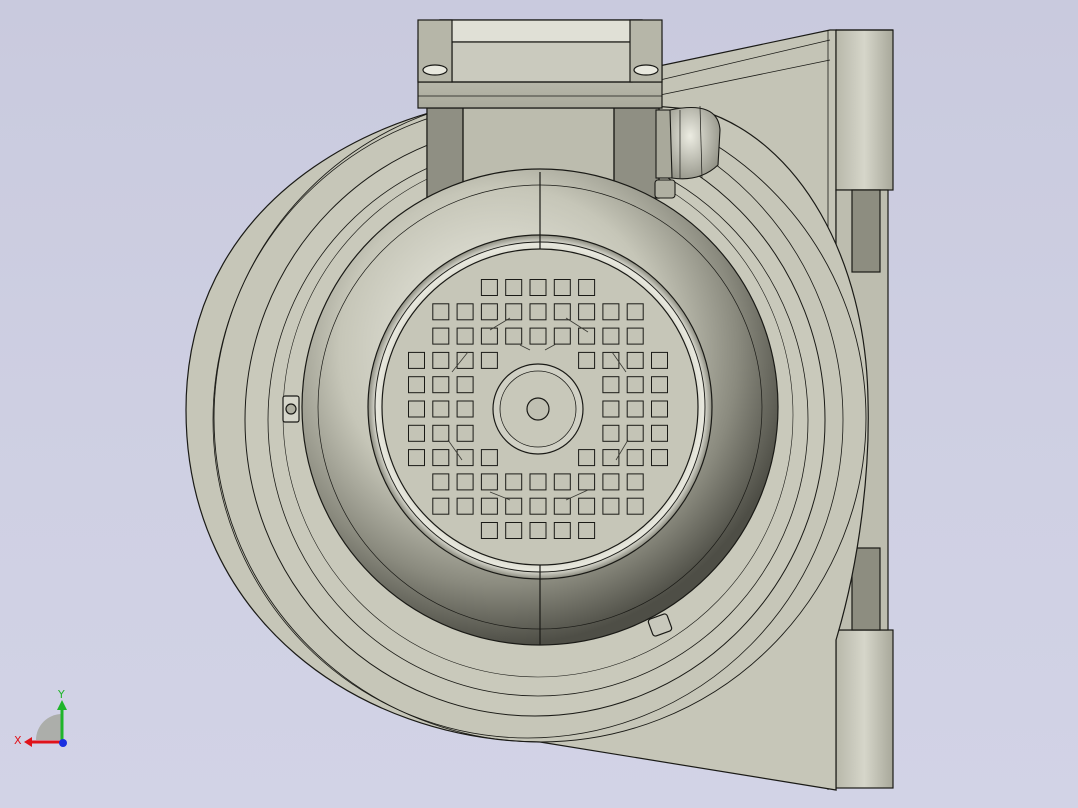 The image size is (1078, 808). Describe the element at coordinates (40, 717) in the screenshot. I see `coordinate-triad-icon: Y X` at that location.